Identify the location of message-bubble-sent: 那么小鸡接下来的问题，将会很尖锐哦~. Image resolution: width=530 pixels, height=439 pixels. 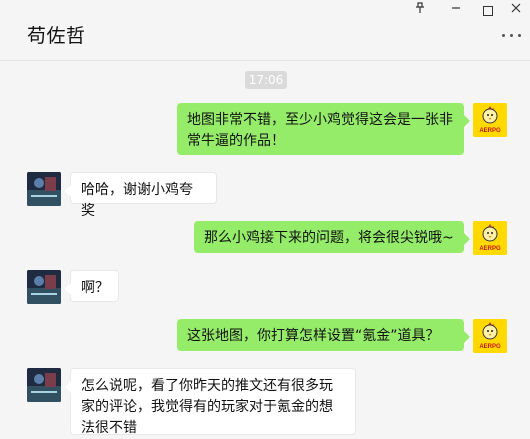
(332, 237).